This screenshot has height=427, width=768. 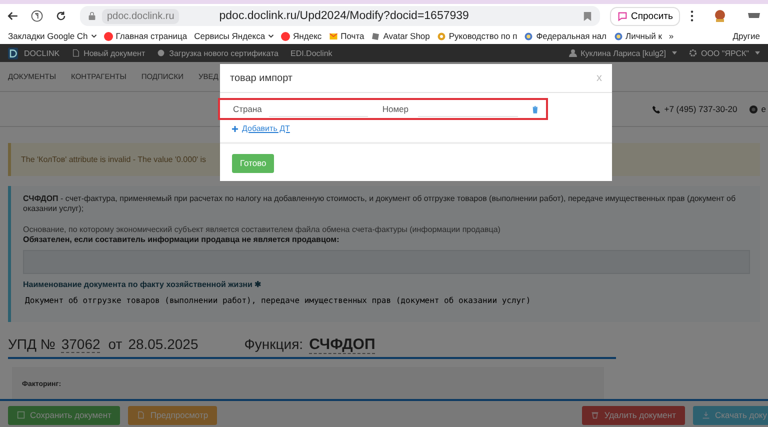 I want to click on function-label: Функция:, so click(x=274, y=344).